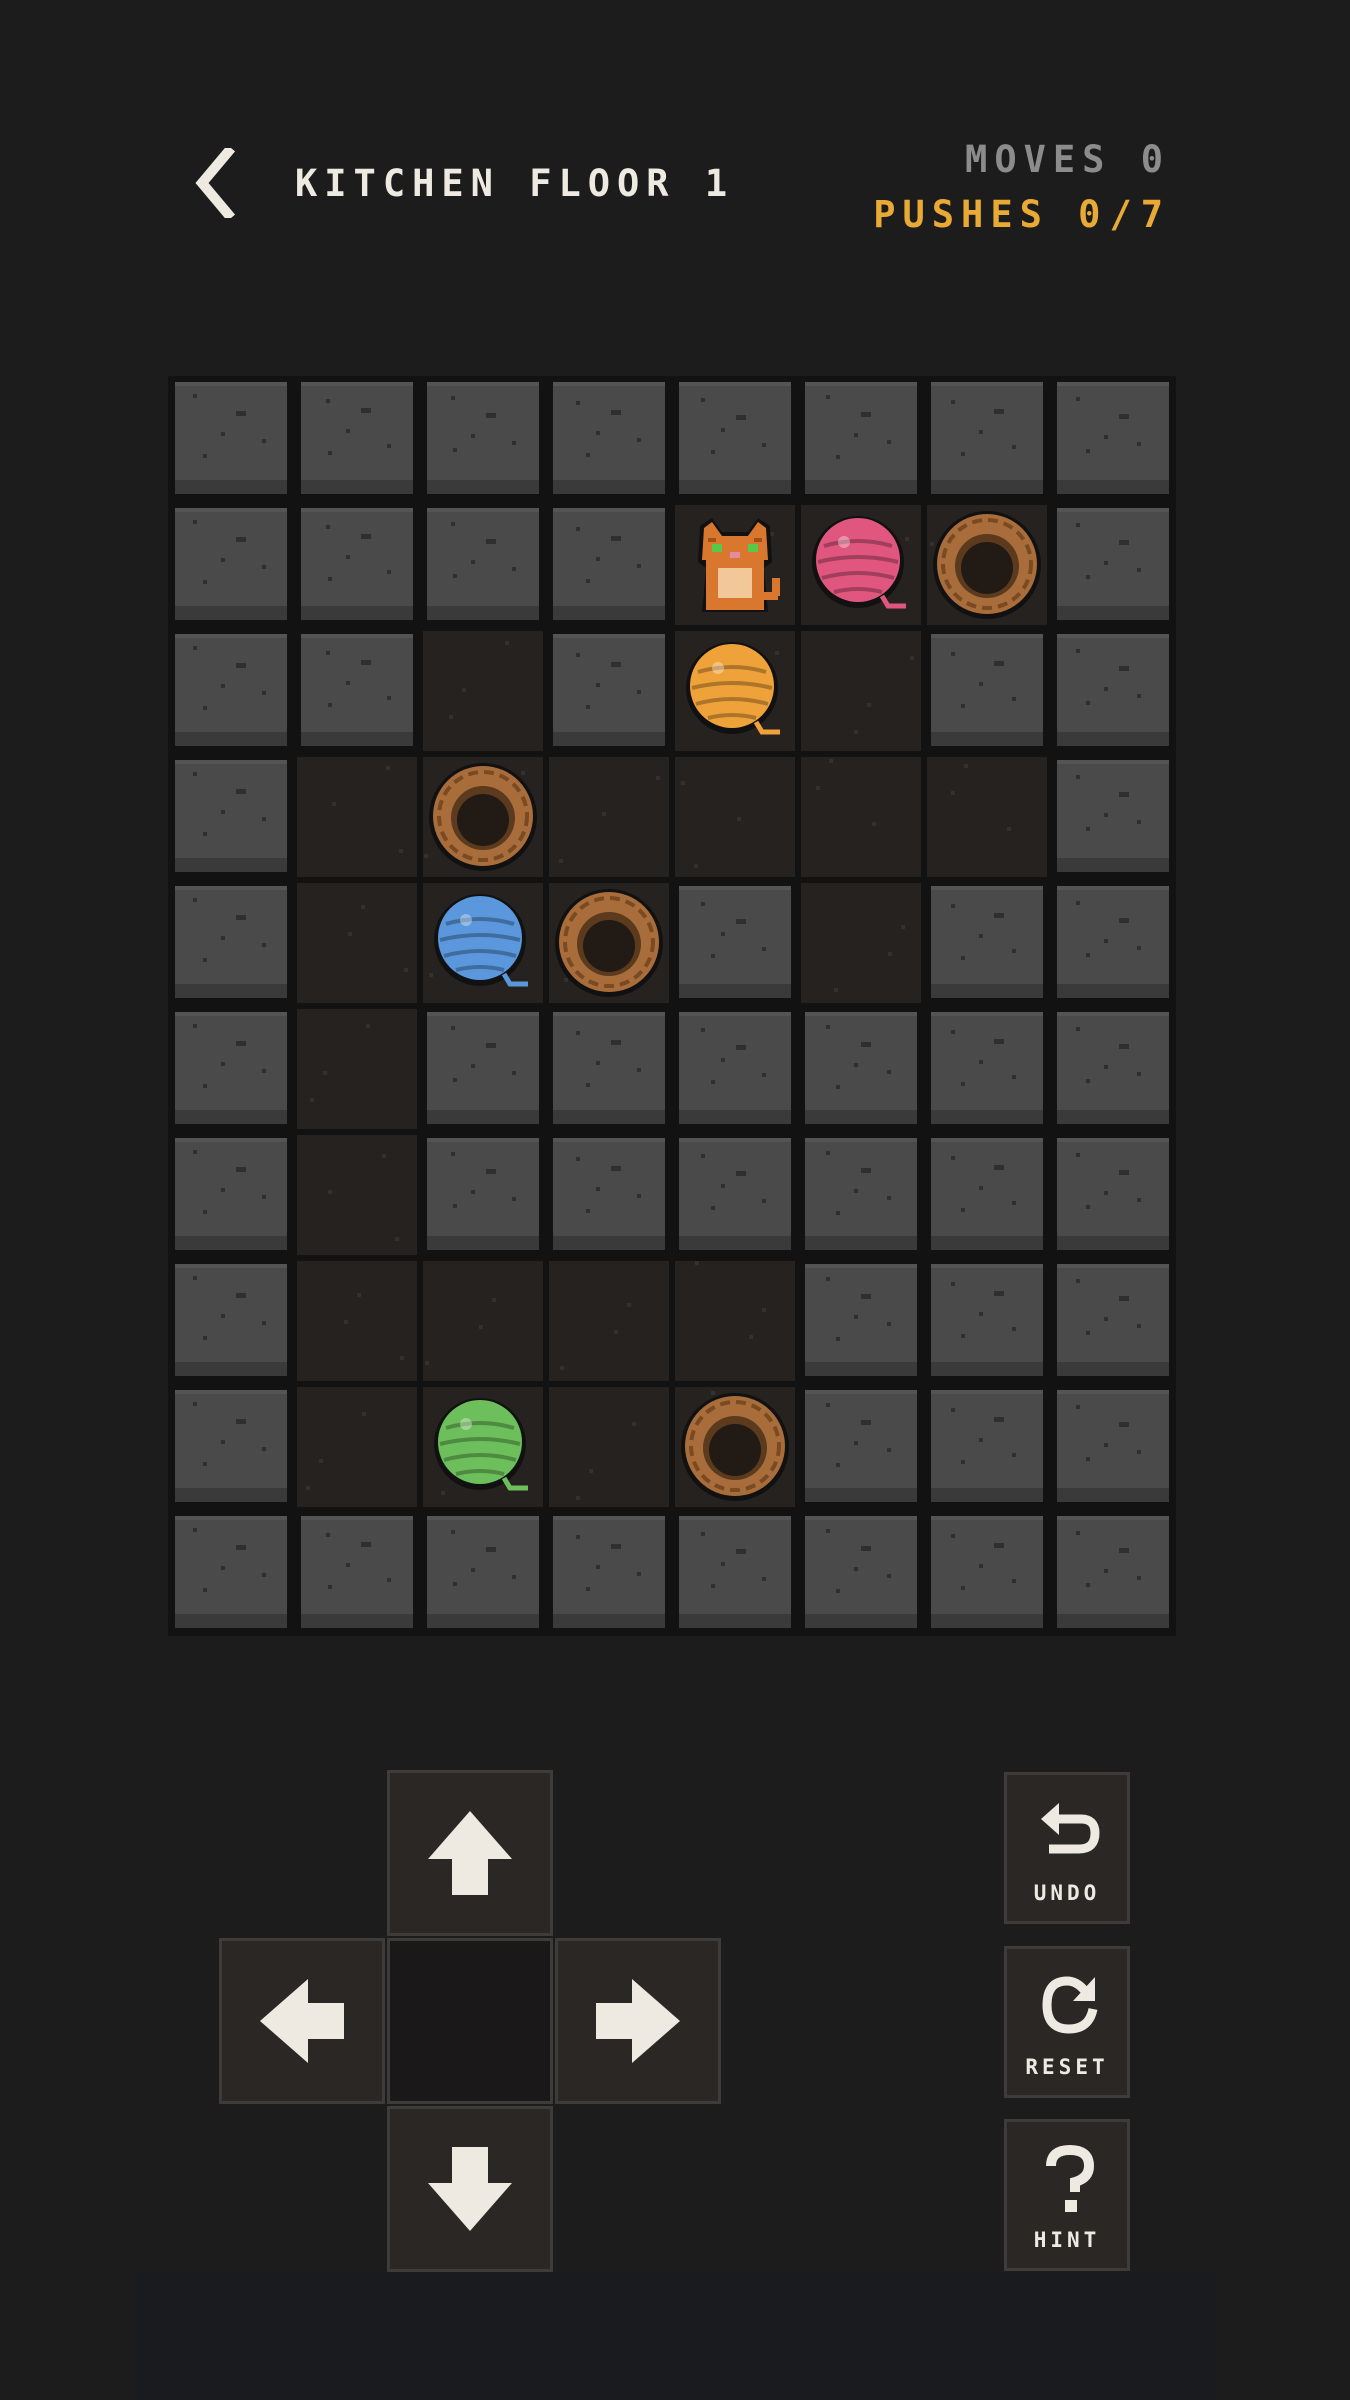 Image resolution: width=1350 pixels, height=2400 pixels. What do you see at coordinates (1070, 2005) in the screenshot?
I see `reset-icon` at bounding box center [1070, 2005].